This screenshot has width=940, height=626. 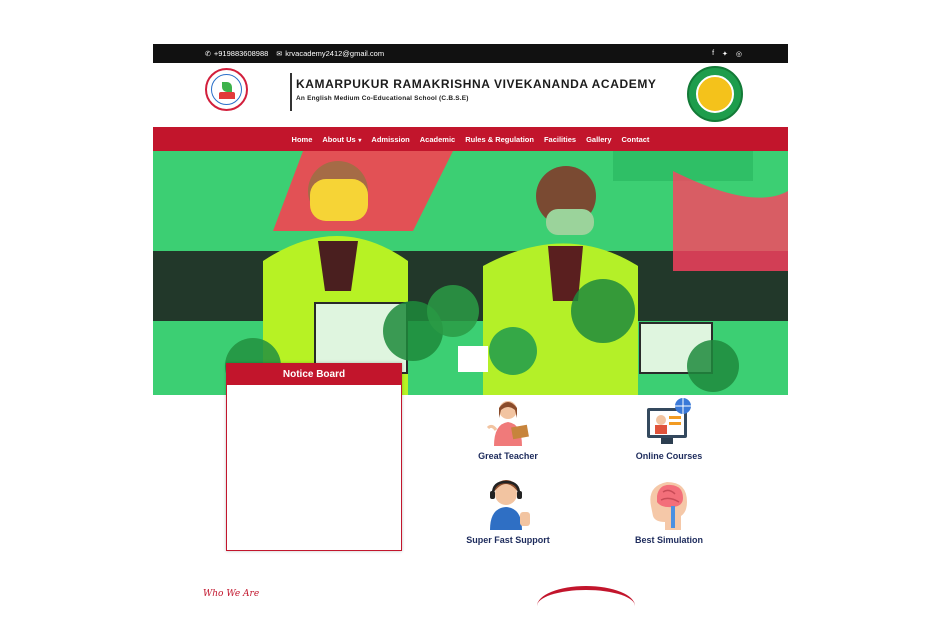 I want to click on phone-contact: ✆ +919883608988, so click(x=236, y=53).